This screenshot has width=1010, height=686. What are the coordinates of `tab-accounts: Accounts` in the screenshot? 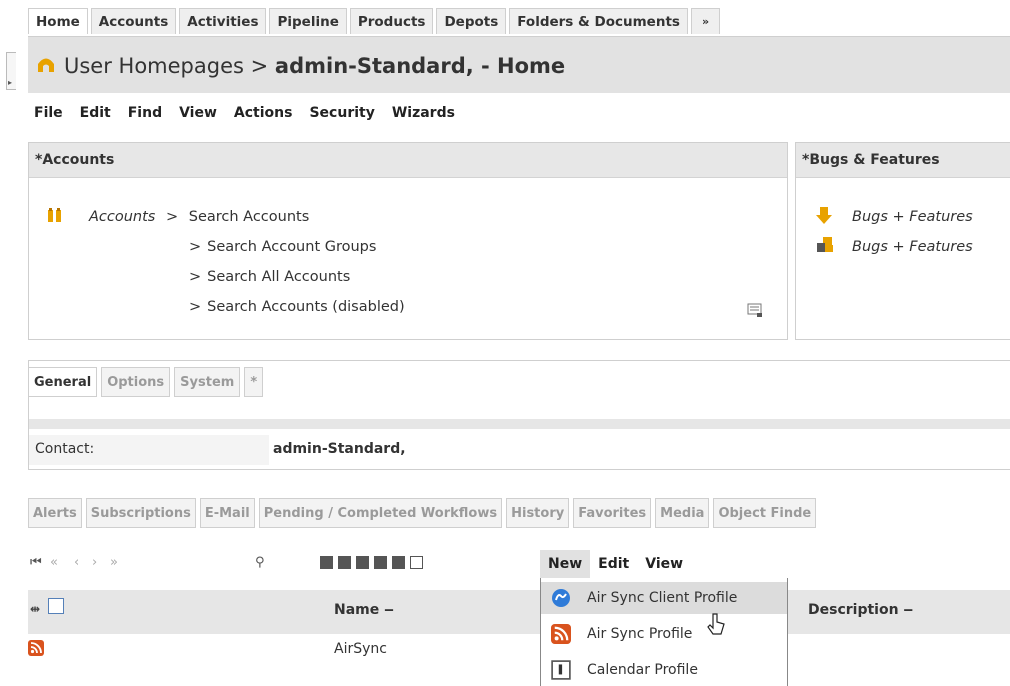 It's located at (133, 21).